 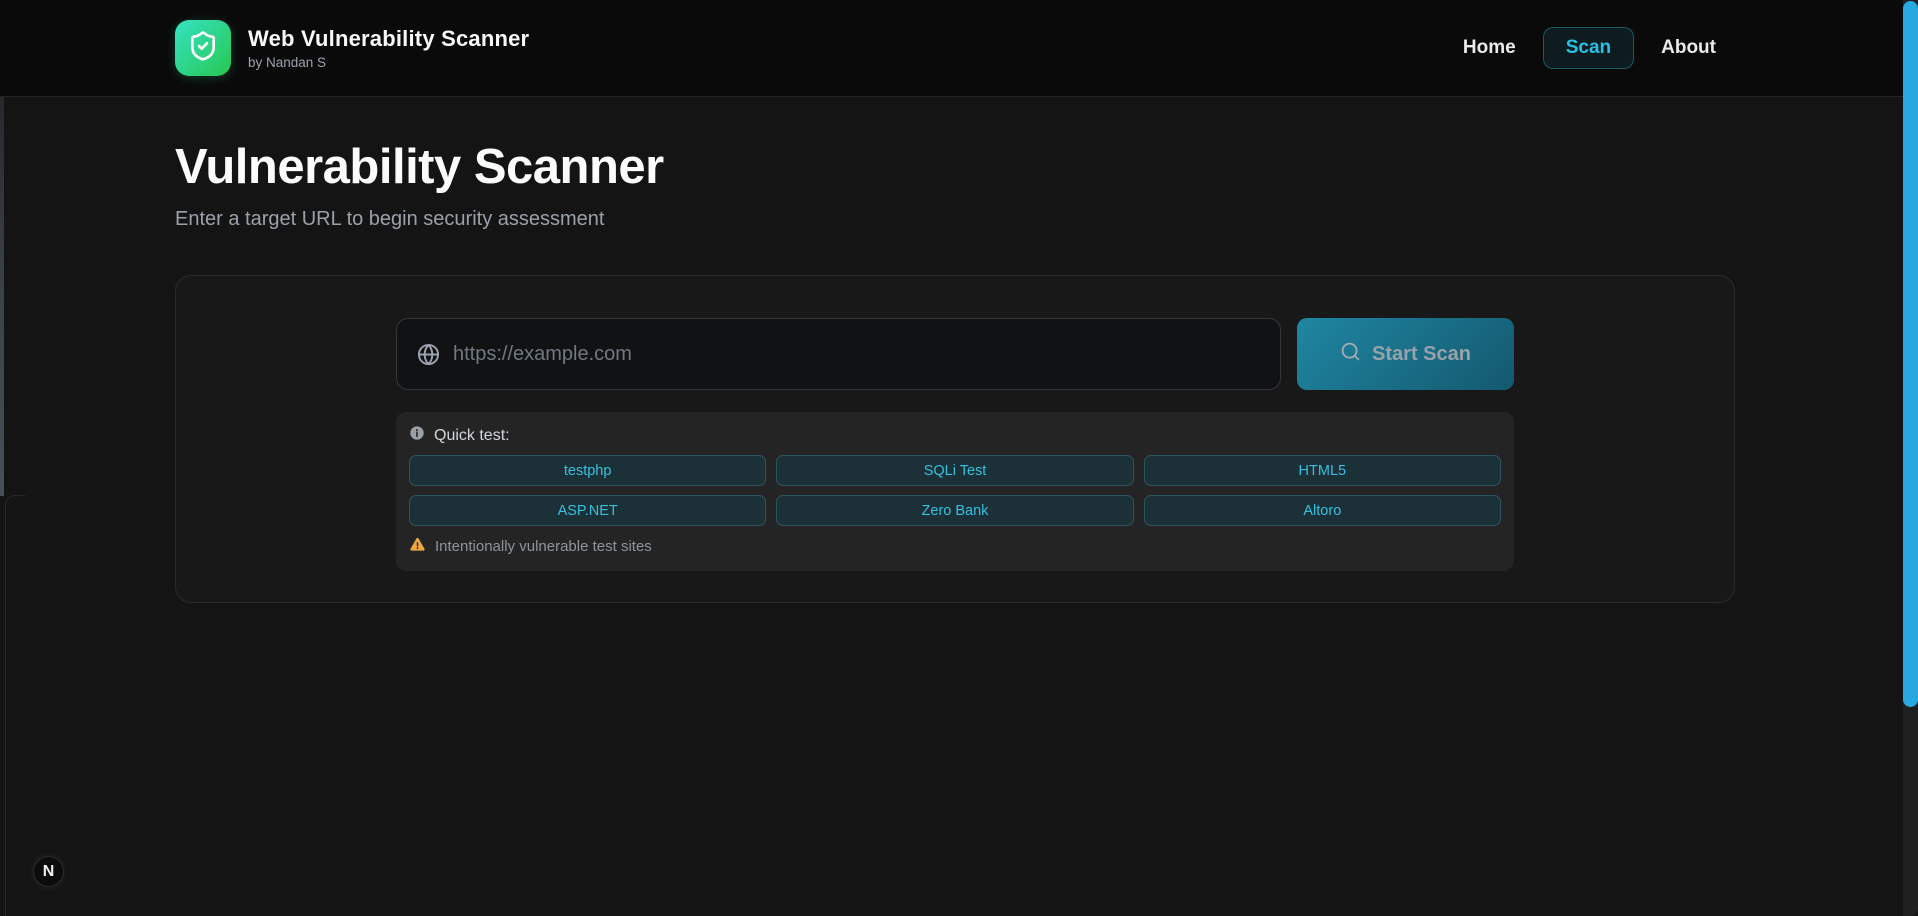 I want to click on start-scan-button: Start Scan, so click(x=1405, y=354).